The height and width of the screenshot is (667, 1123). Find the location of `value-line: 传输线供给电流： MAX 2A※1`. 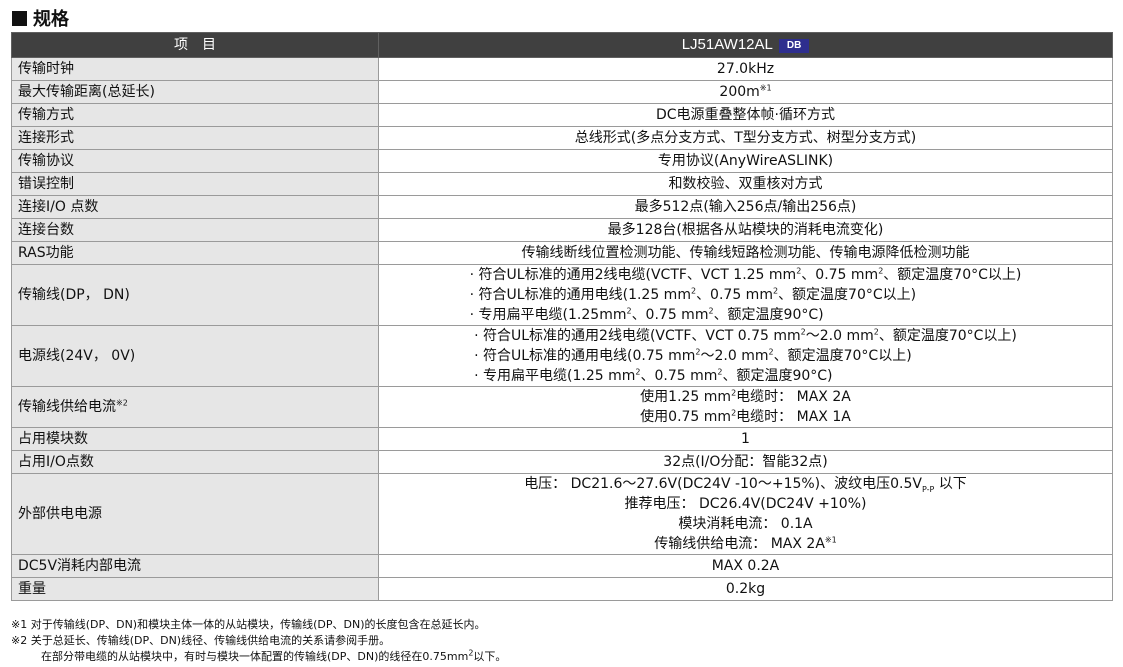

value-line: 传输线供给电流： MAX 2A※1 is located at coordinates (745, 543).